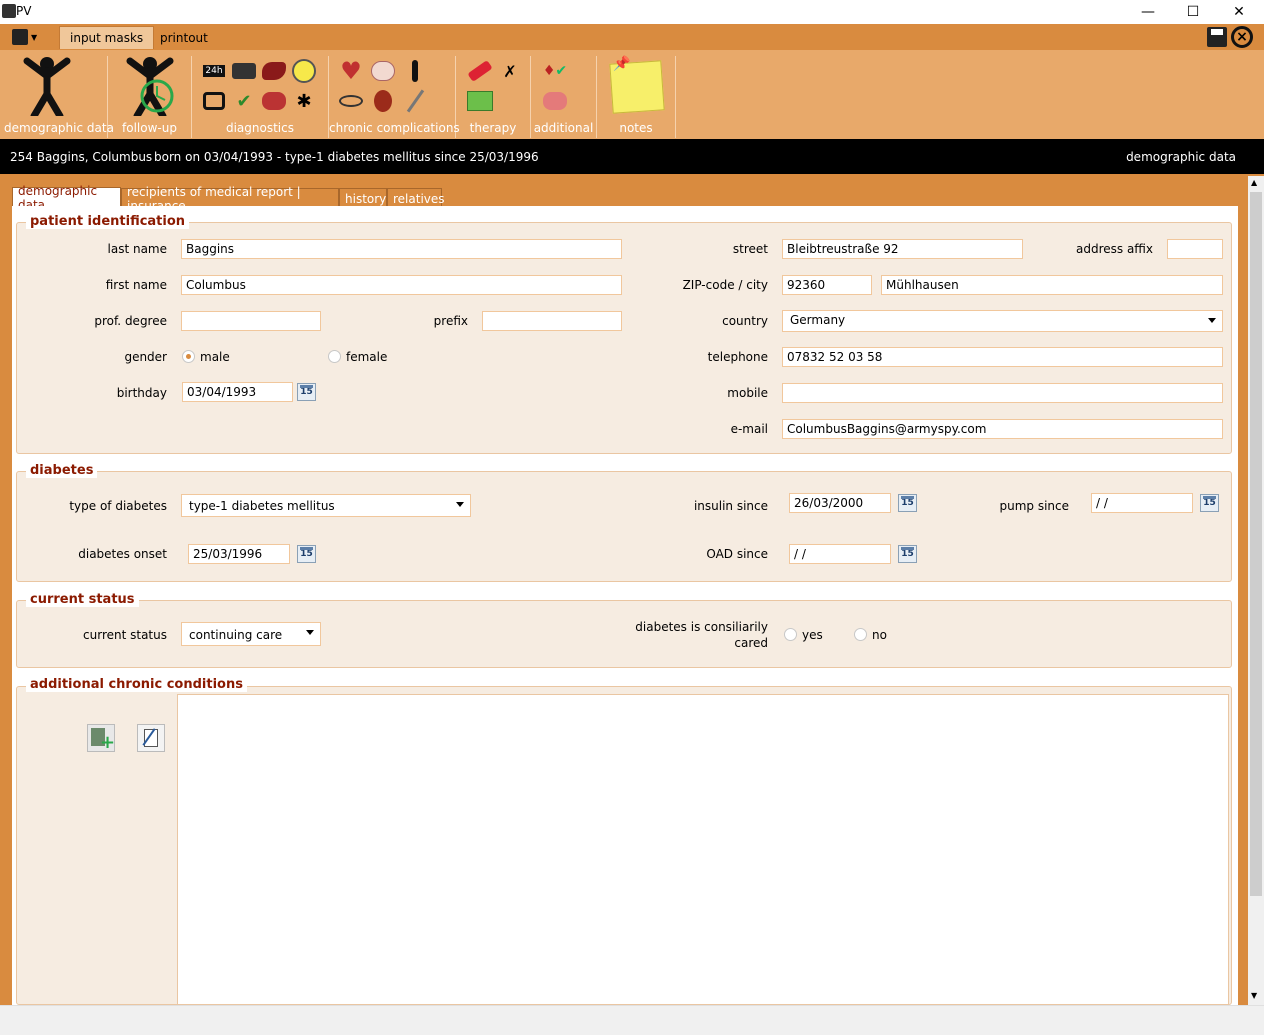 This screenshot has width=1264, height=1035. What do you see at coordinates (304, 101) in the screenshot?
I see `activity-icon: ✱` at bounding box center [304, 101].